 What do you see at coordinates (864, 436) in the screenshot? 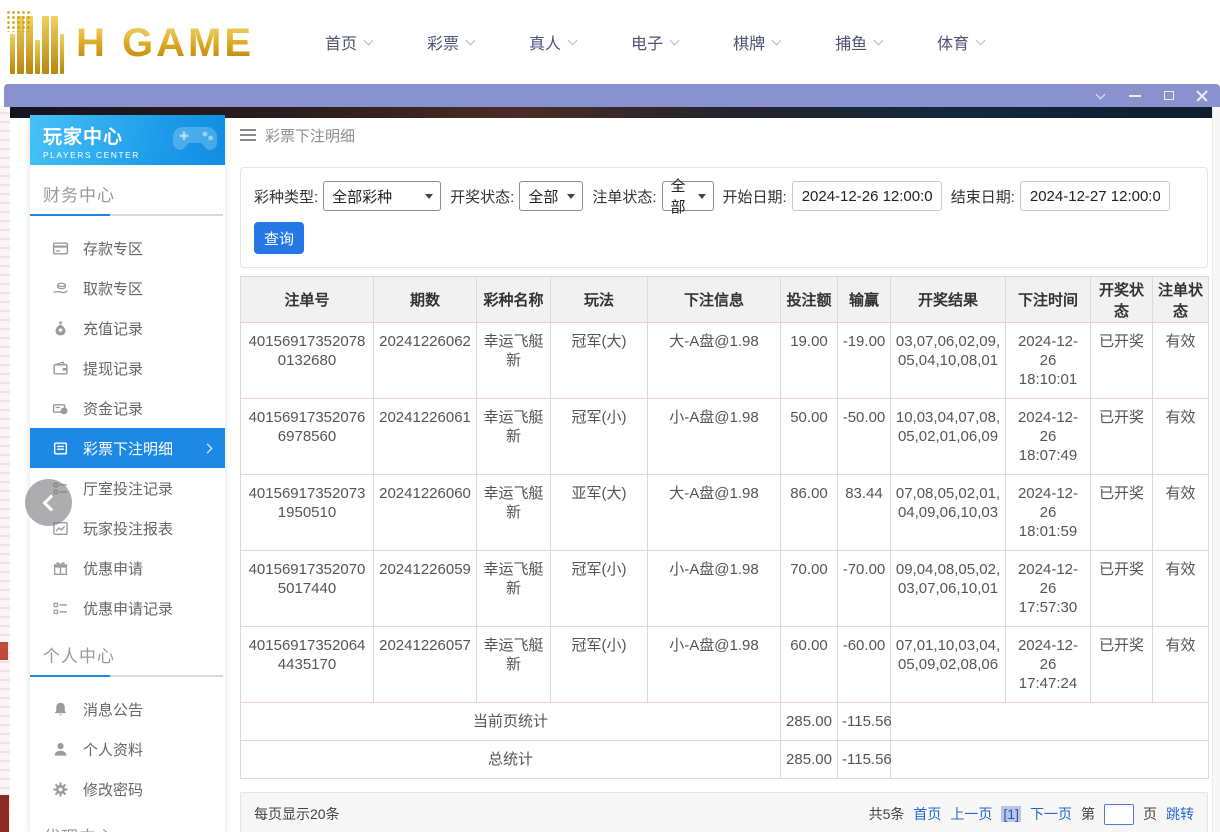
I see `cell-win-loss: -50.00` at bounding box center [864, 436].